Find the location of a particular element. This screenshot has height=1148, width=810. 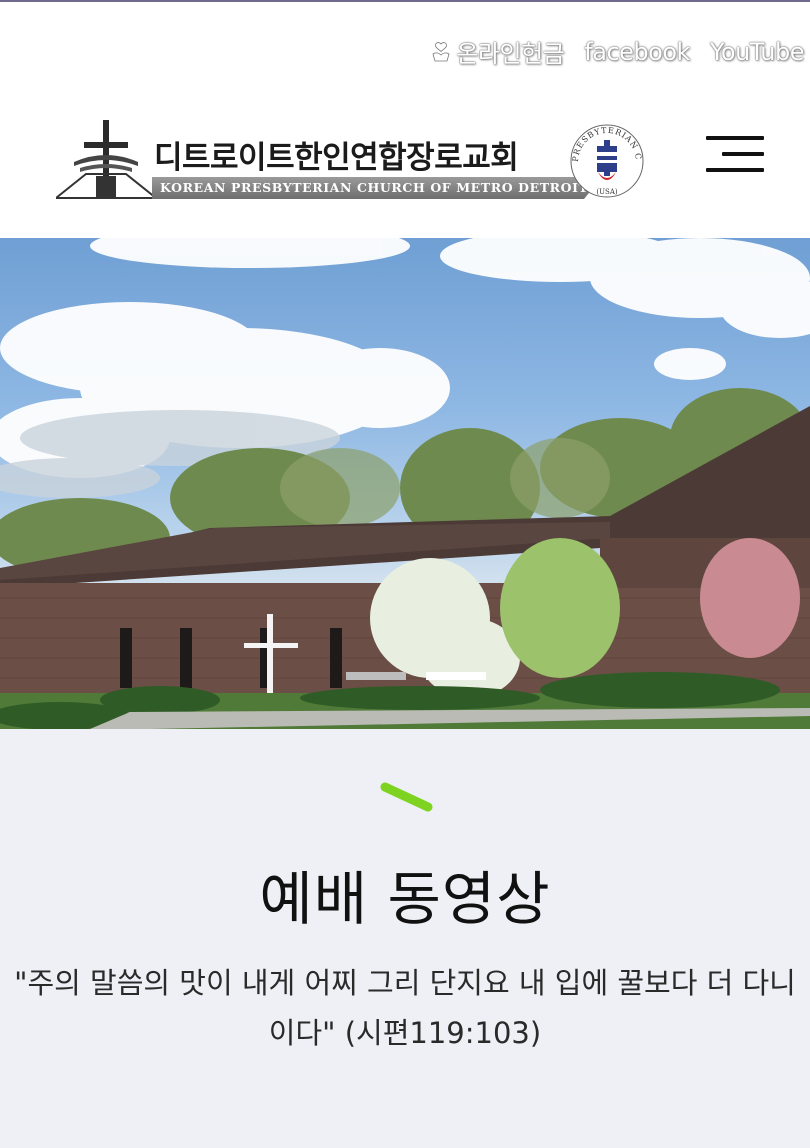

slider-pagination is located at coordinates (416, 676).